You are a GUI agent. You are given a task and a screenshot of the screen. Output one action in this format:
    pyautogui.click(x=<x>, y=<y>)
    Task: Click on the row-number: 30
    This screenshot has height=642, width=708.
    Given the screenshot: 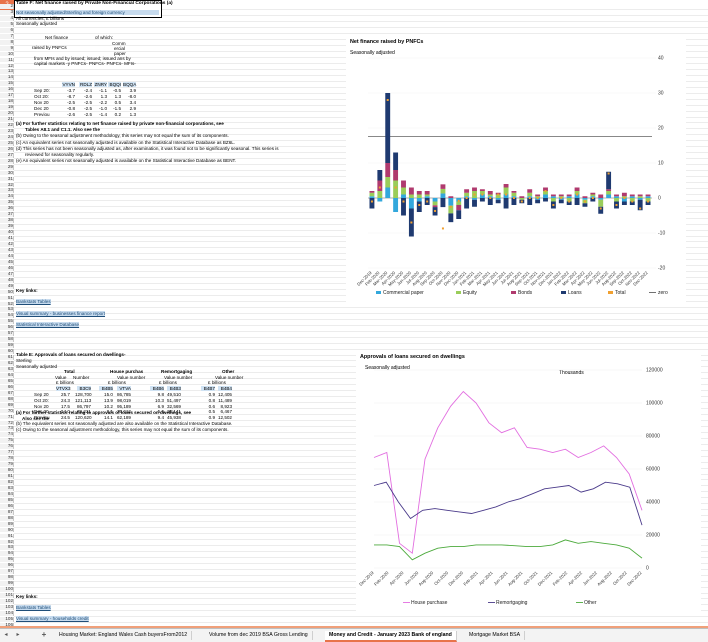 What is the action you would take?
    pyautogui.click(x=7, y=173)
    